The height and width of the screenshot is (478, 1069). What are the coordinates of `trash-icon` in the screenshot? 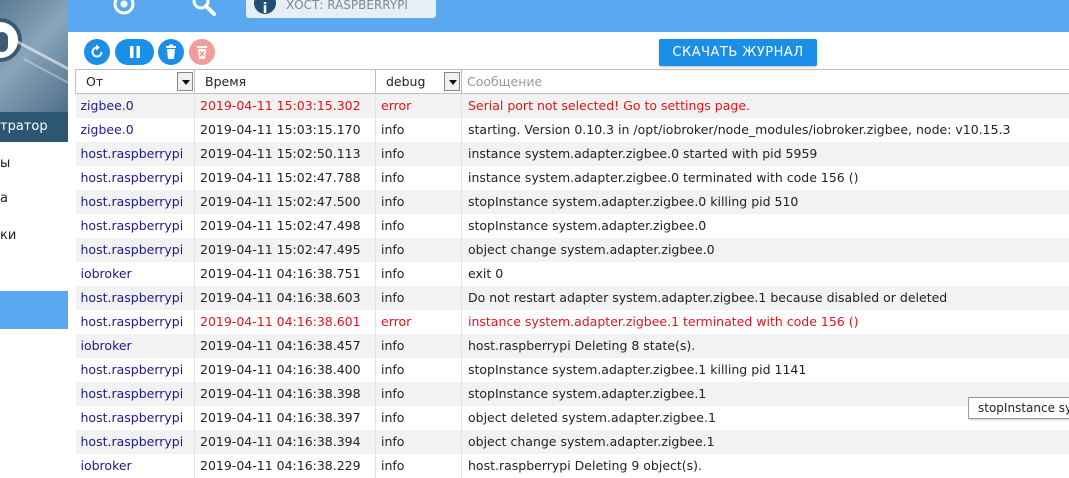 It's located at (171, 51).